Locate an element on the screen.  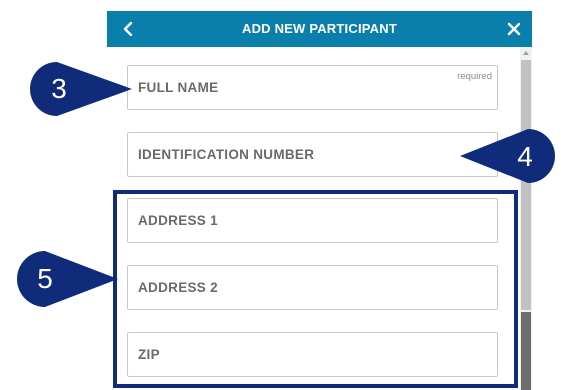
zip-input is located at coordinates (312, 354).